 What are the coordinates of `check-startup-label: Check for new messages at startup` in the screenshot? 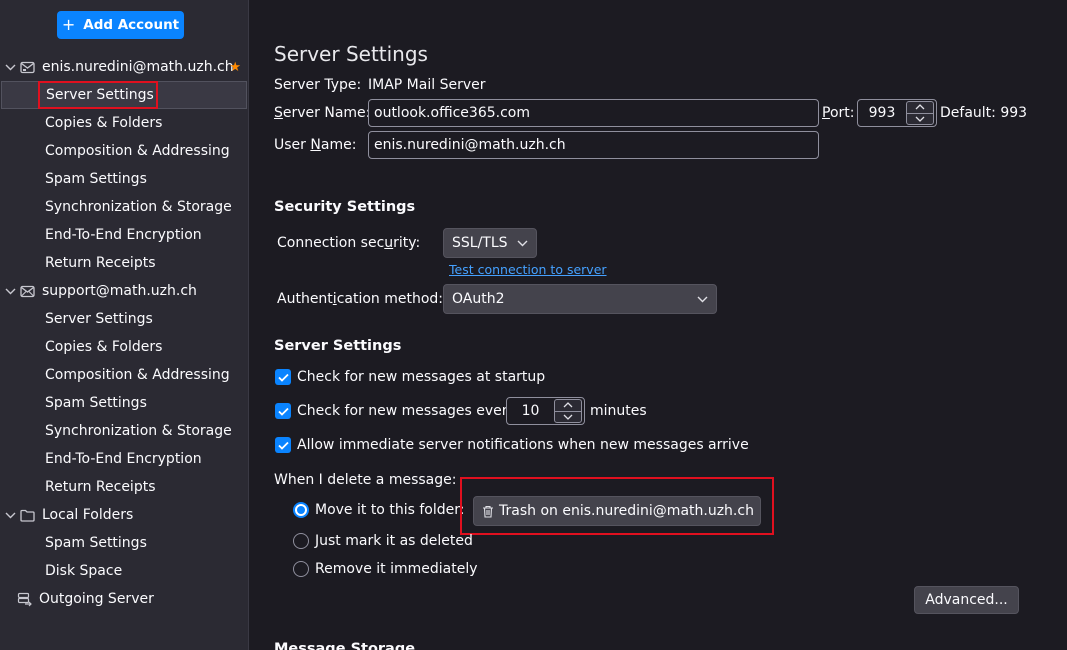 It's located at (421, 377).